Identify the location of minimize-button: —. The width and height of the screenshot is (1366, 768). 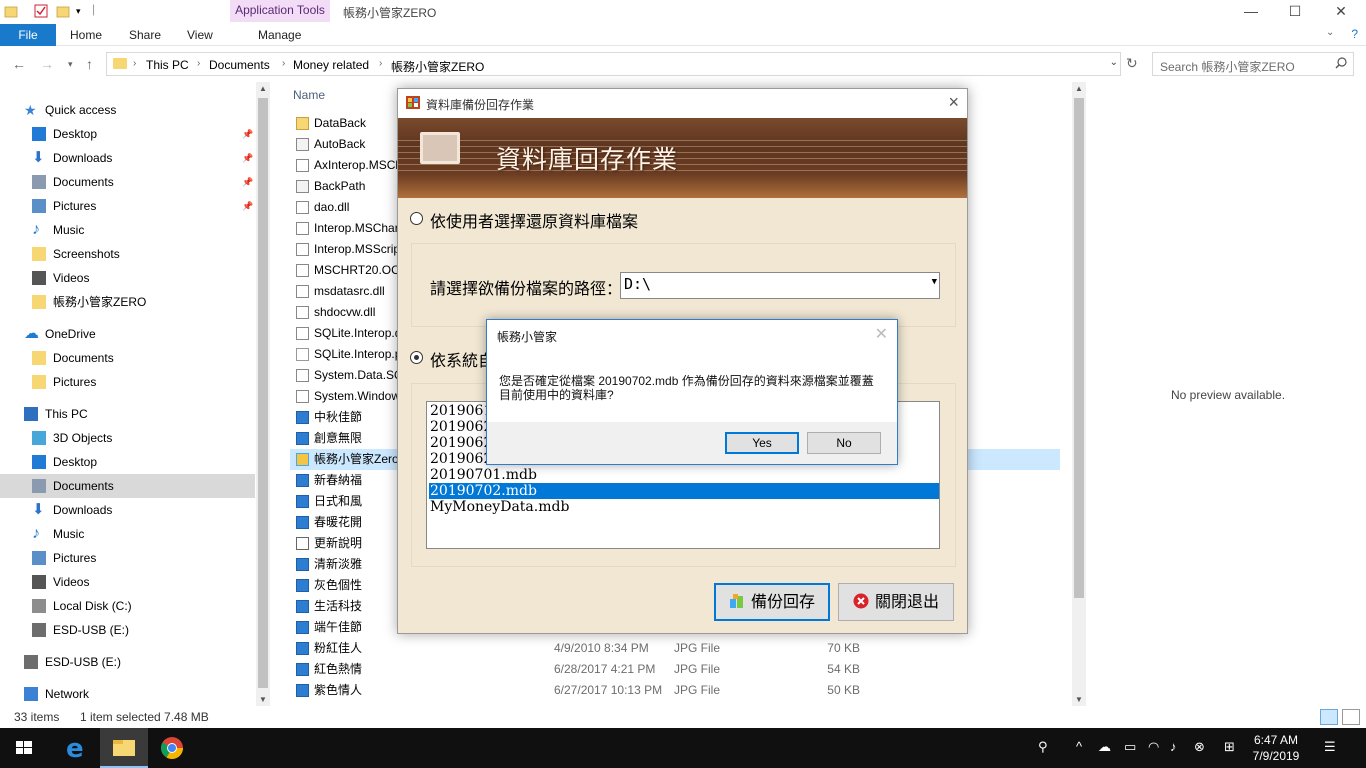
(1251, 12).